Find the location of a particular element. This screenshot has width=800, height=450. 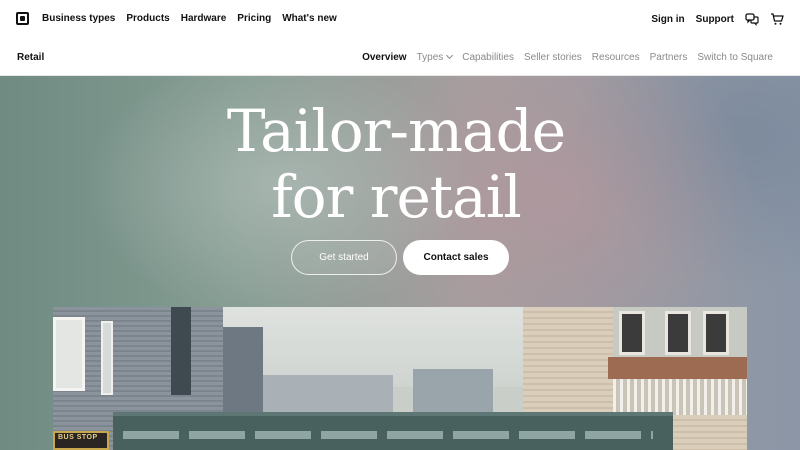

tab-seller-stories: Seller stories is located at coordinates (553, 57).